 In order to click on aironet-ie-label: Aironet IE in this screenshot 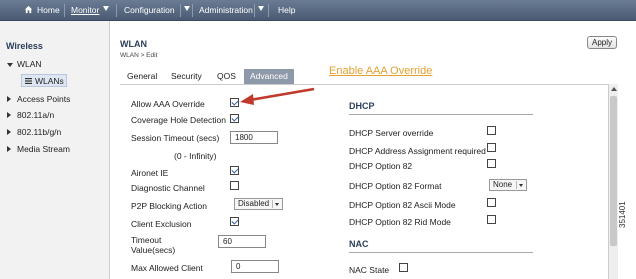, I will do `click(150, 173)`.